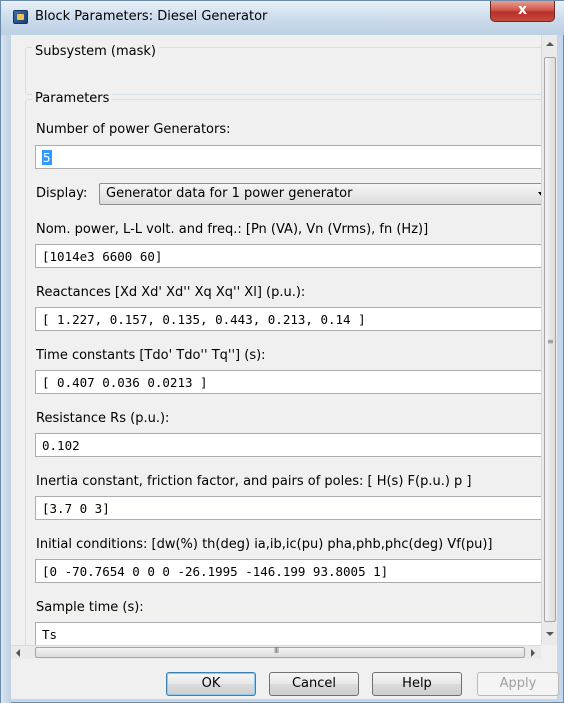 The image size is (564, 703). Describe the element at coordinates (62, 193) in the screenshot. I see `display-label: Display:` at that location.